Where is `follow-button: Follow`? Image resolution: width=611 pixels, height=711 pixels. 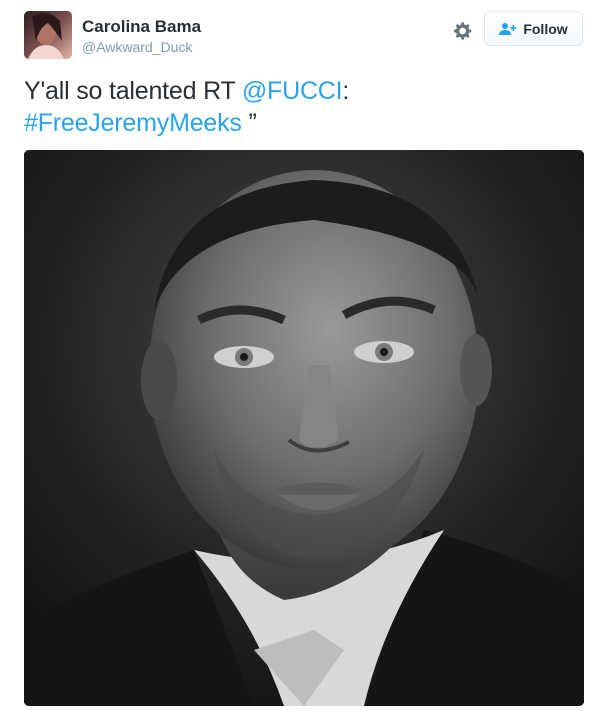
follow-button: Follow is located at coordinates (533, 28).